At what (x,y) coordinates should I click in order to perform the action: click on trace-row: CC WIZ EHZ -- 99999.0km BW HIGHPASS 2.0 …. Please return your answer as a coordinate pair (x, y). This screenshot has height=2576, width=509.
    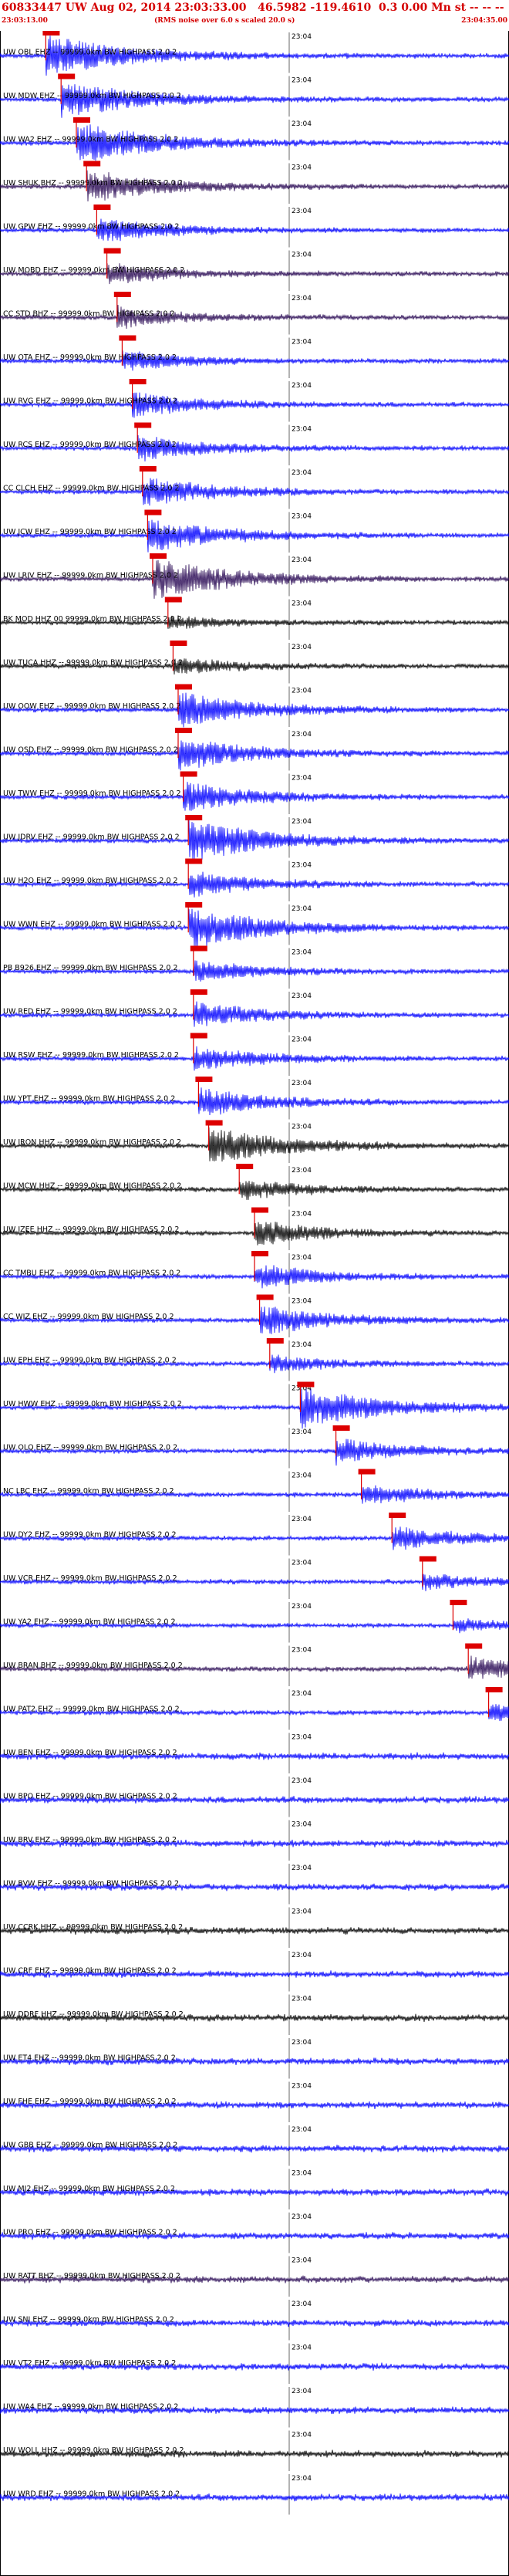
    Looking at the image, I should click on (254, 1315).